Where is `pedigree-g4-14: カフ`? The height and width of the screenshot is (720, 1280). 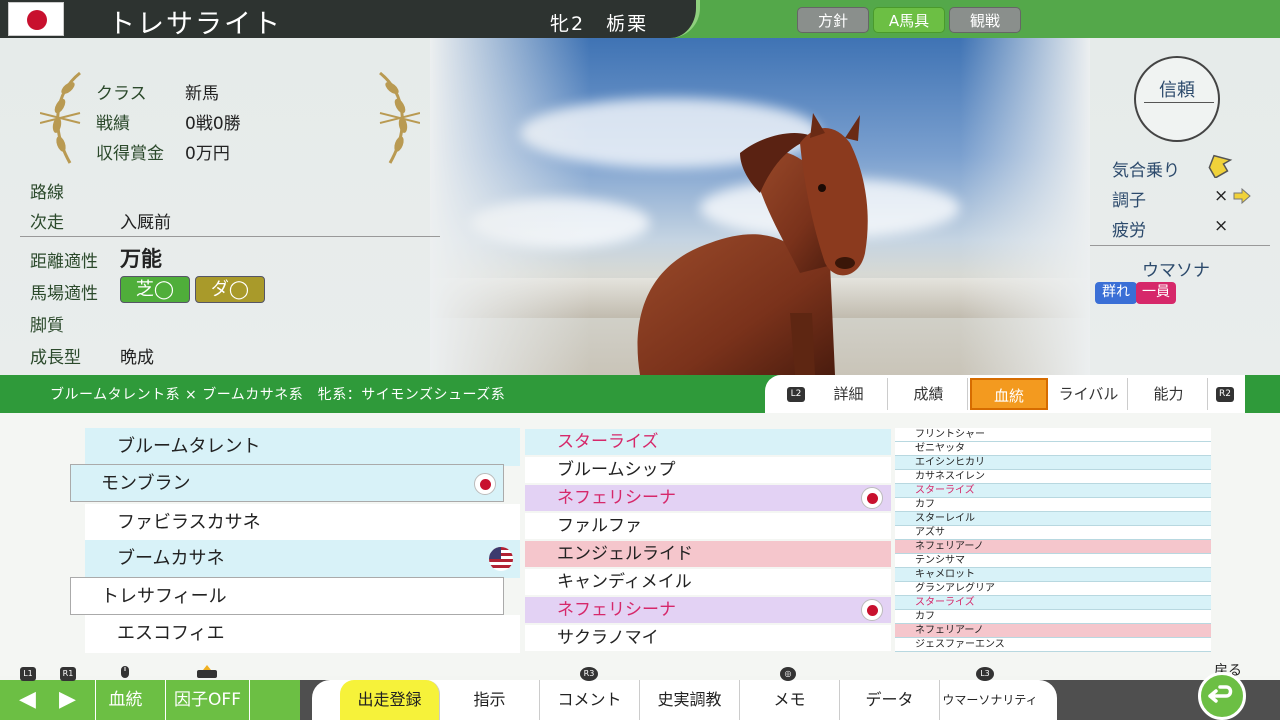
pedigree-g4-14: カフ is located at coordinates (1053, 617).